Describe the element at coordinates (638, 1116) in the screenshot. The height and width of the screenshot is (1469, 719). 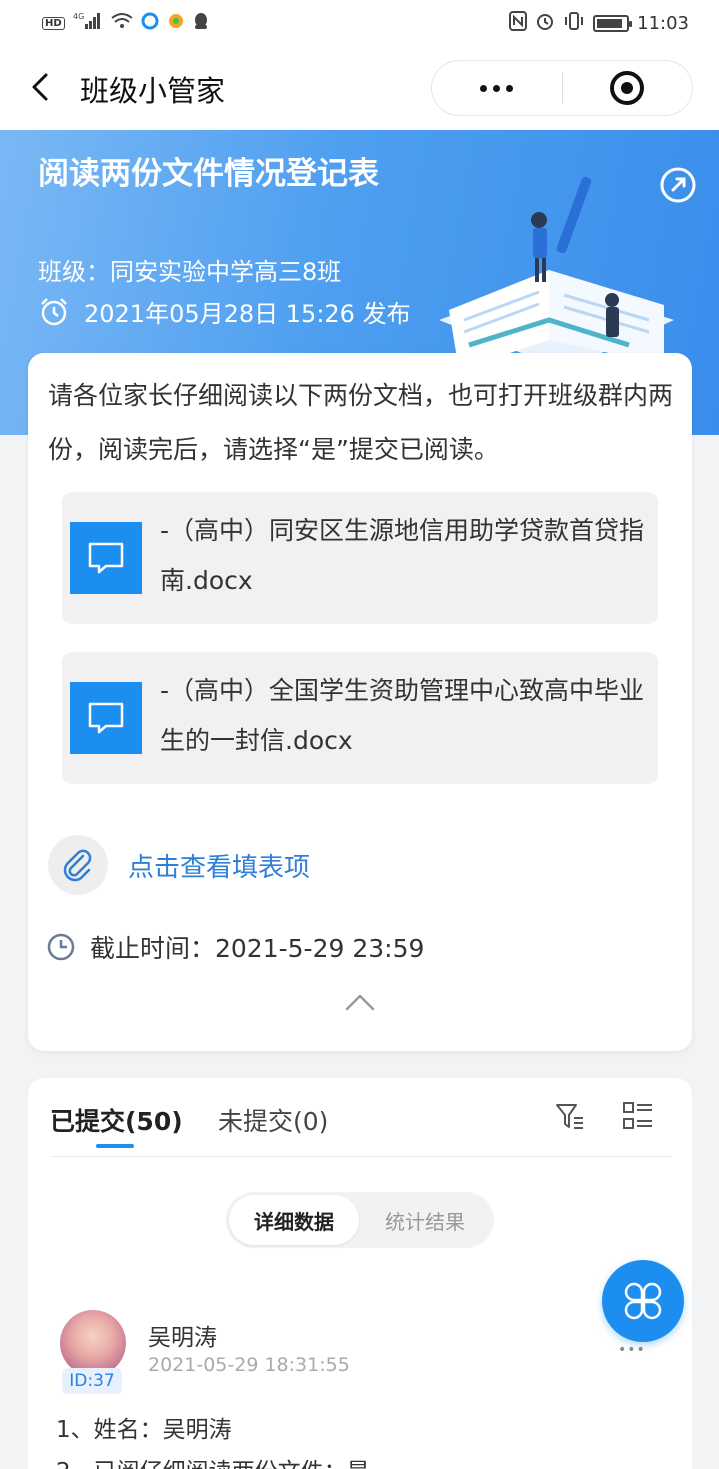
I see `list-view-icon` at that location.